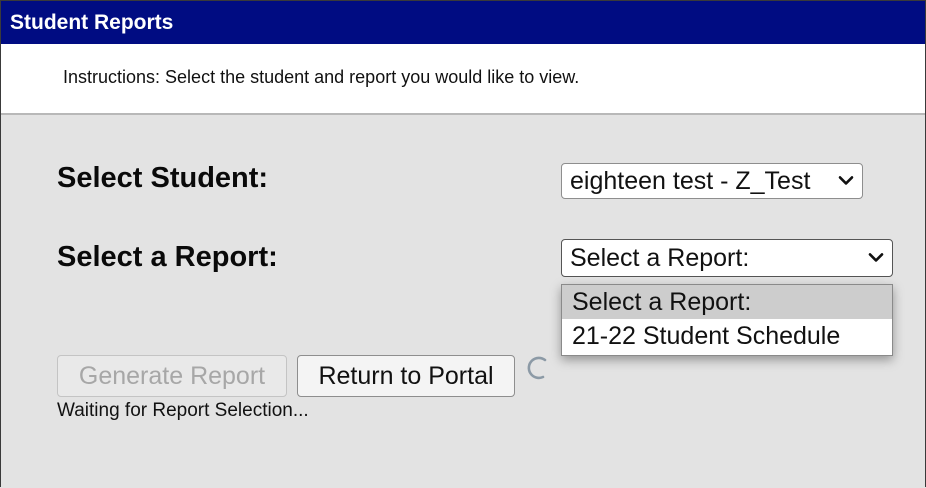 Image resolution: width=926 pixels, height=488 pixels. I want to click on select-student-label: Select Student:, so click(163, 178).